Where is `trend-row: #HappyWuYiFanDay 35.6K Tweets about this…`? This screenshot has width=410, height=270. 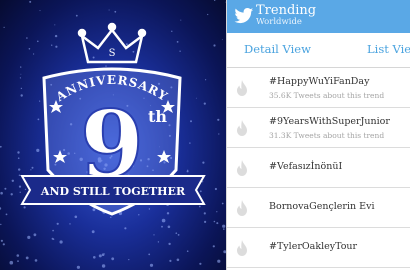
trend-row: #HappyWuYiFanDay 35.6K Tweets about this… is located at coordinates (318, 88).